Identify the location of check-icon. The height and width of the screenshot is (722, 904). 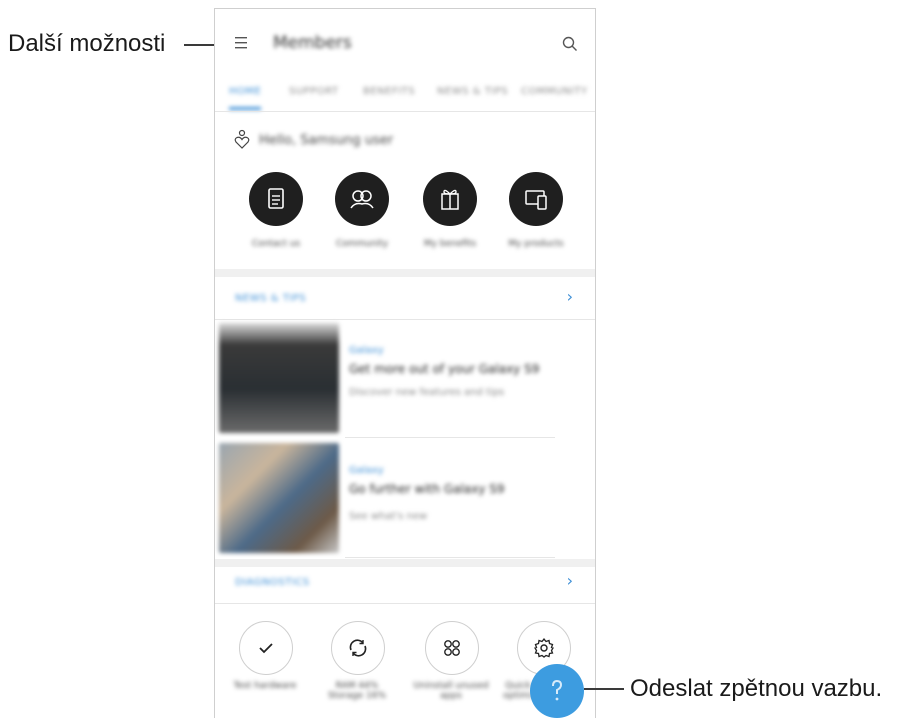
(266, 648).